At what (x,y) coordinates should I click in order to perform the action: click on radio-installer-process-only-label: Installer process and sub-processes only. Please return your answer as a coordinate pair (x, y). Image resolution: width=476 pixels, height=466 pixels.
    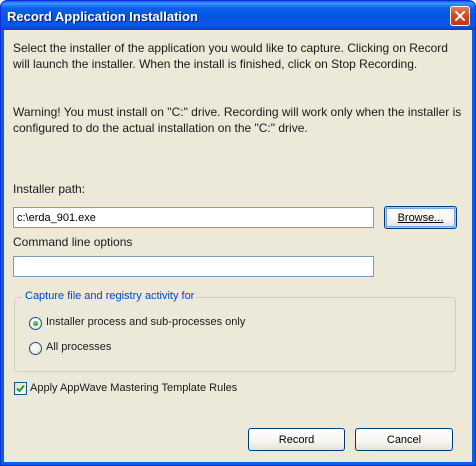
    Looking at the image, I should click on (145, 322).